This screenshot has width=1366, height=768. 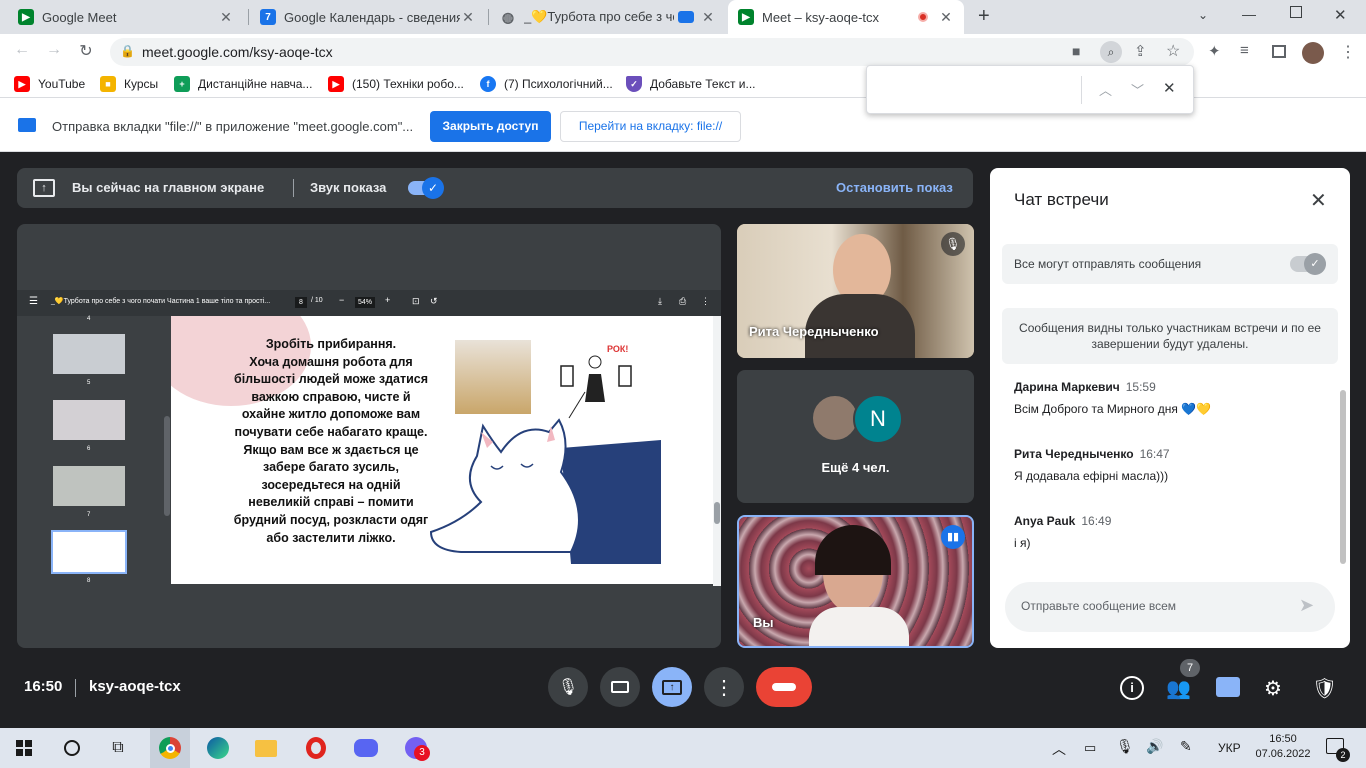 What do you see at coordinates (1229, 748) in the screenshot?
I see `input-language: УКР` at bounding box center [1229, 748].